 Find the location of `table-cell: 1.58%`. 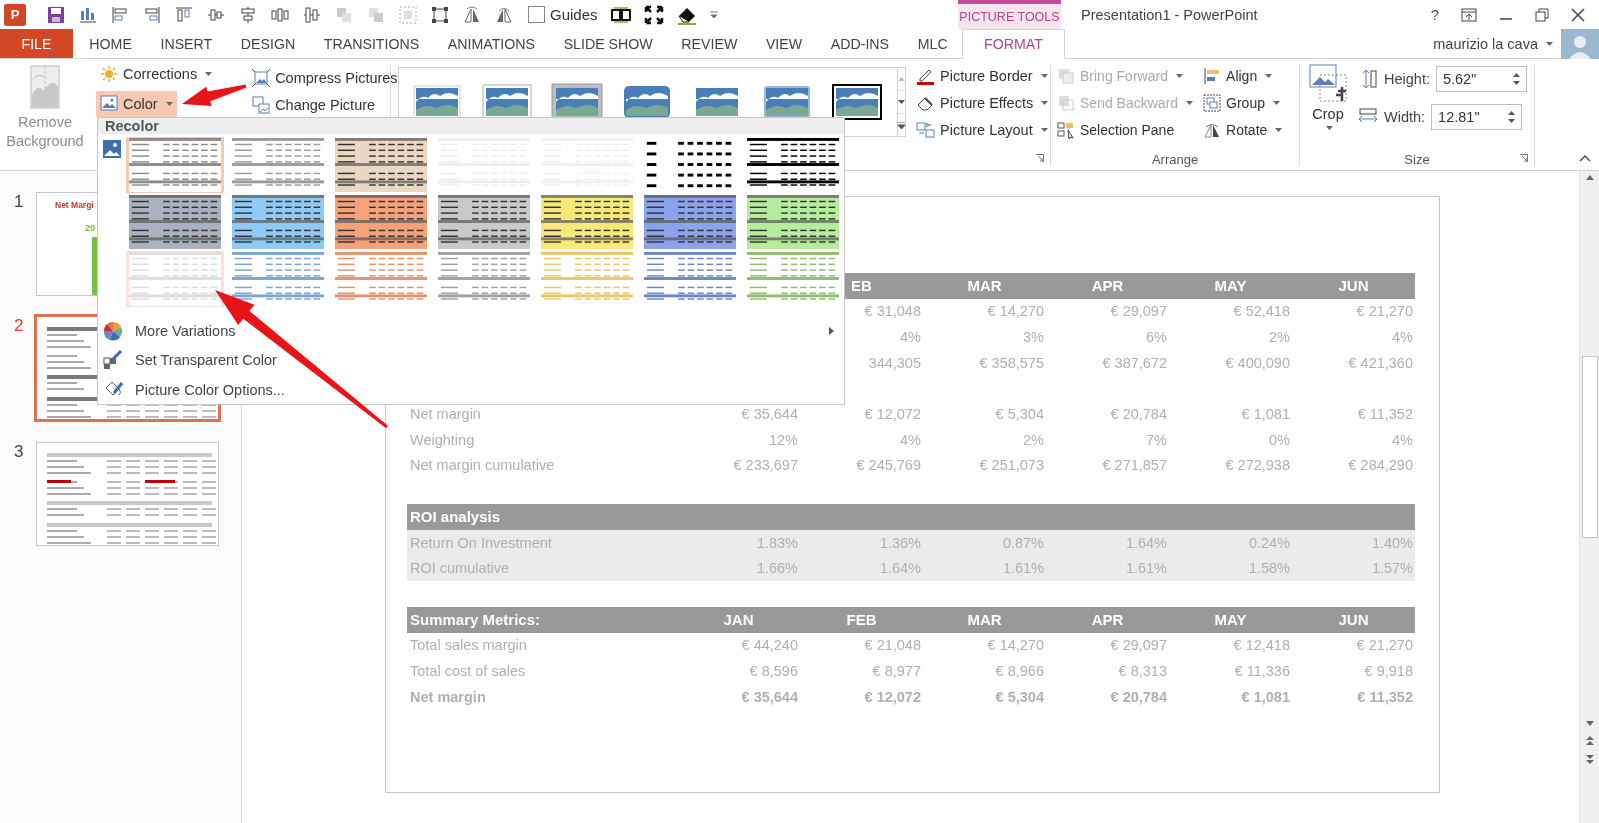

table-cell: 1.58% is located at coordinates (1269, 568).